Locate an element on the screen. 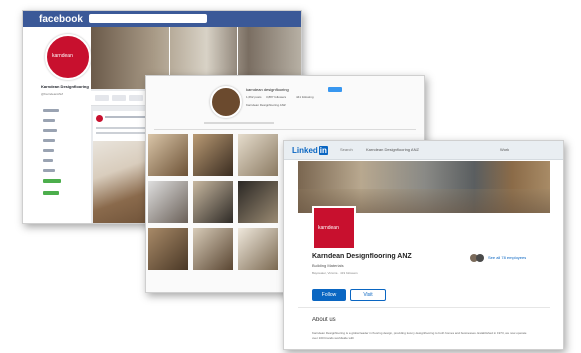 The height and width of the screenshot is (353, 581). linkedin-meta: Bayswater, Victoria · 419 followers is located at coordinates (335, 273).